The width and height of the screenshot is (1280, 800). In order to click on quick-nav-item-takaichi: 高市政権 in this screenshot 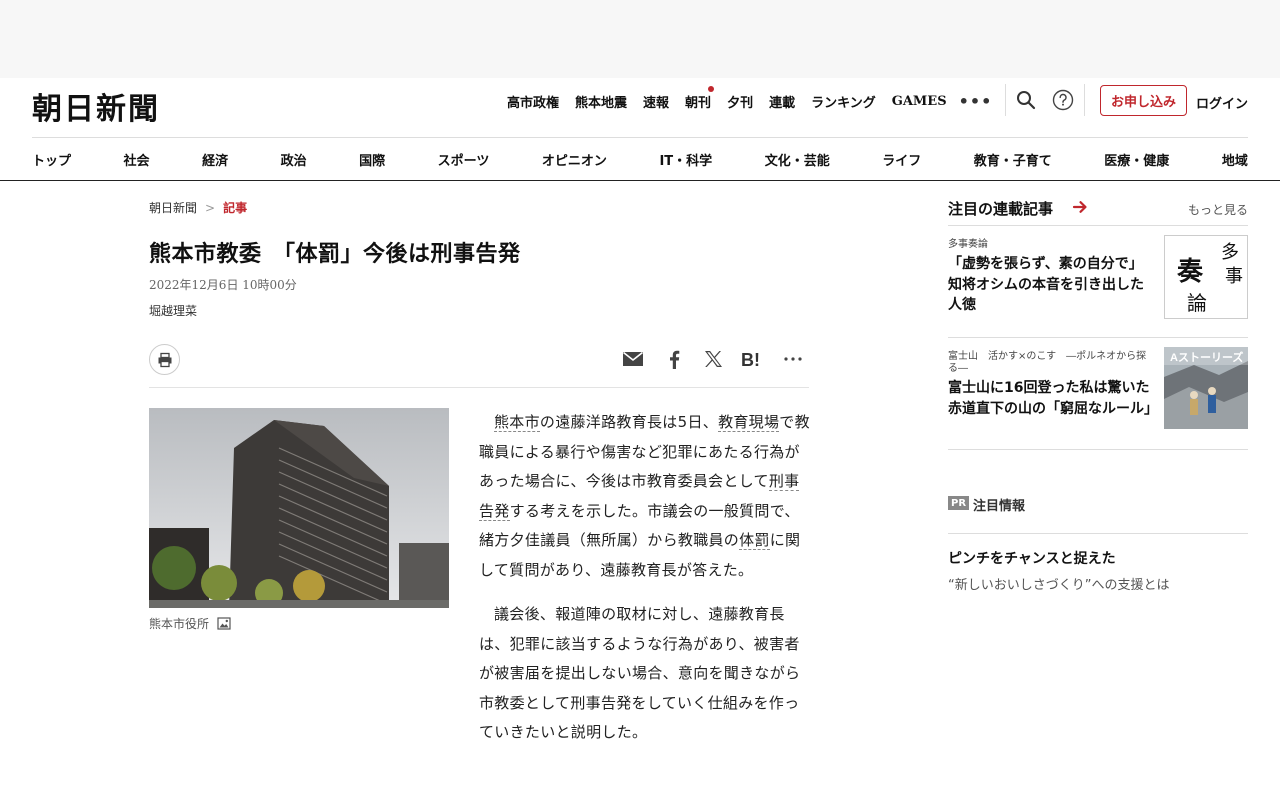, I will do `click(533, 101)`.